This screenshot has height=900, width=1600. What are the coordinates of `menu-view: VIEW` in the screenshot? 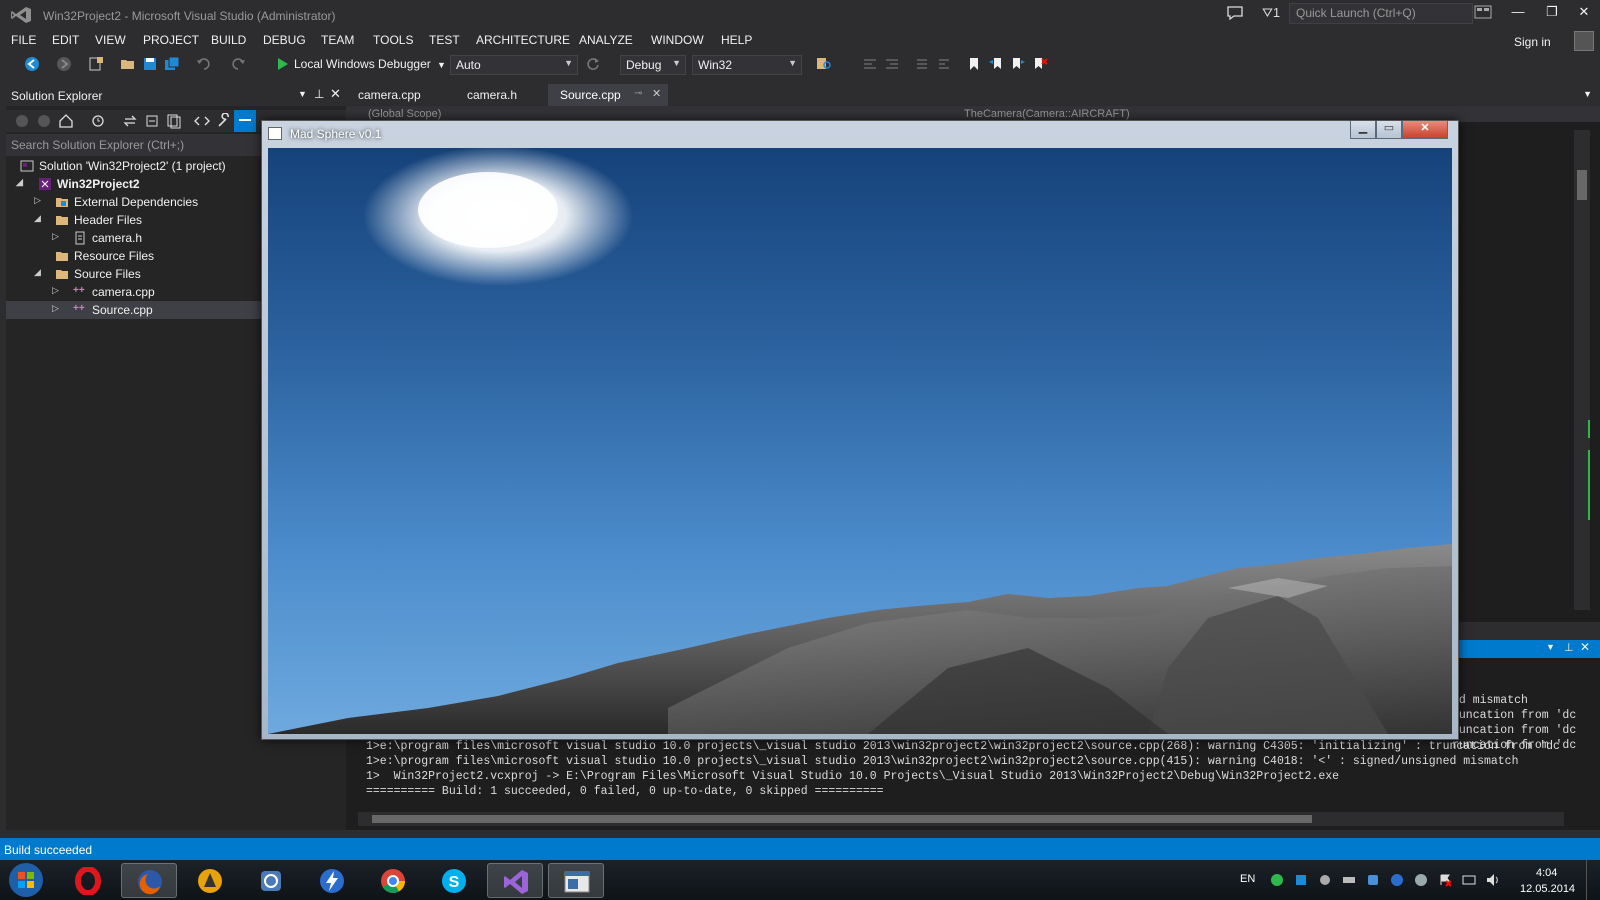 It's located at (110, 40).